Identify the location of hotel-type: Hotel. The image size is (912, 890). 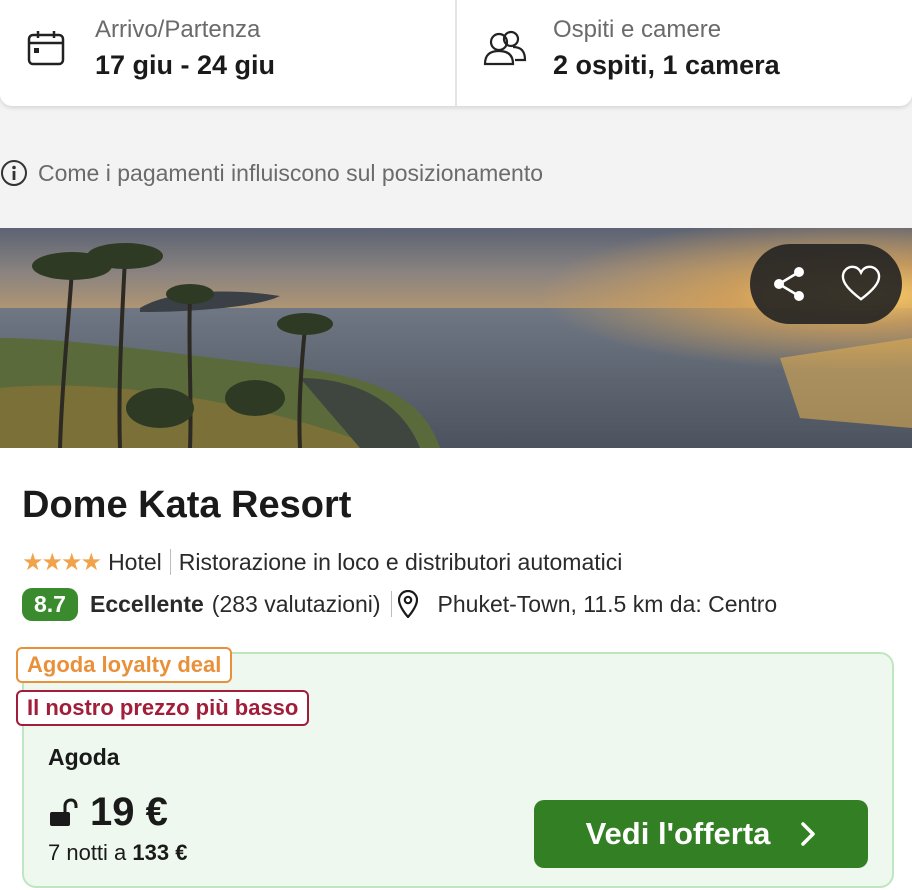
(135, 561).